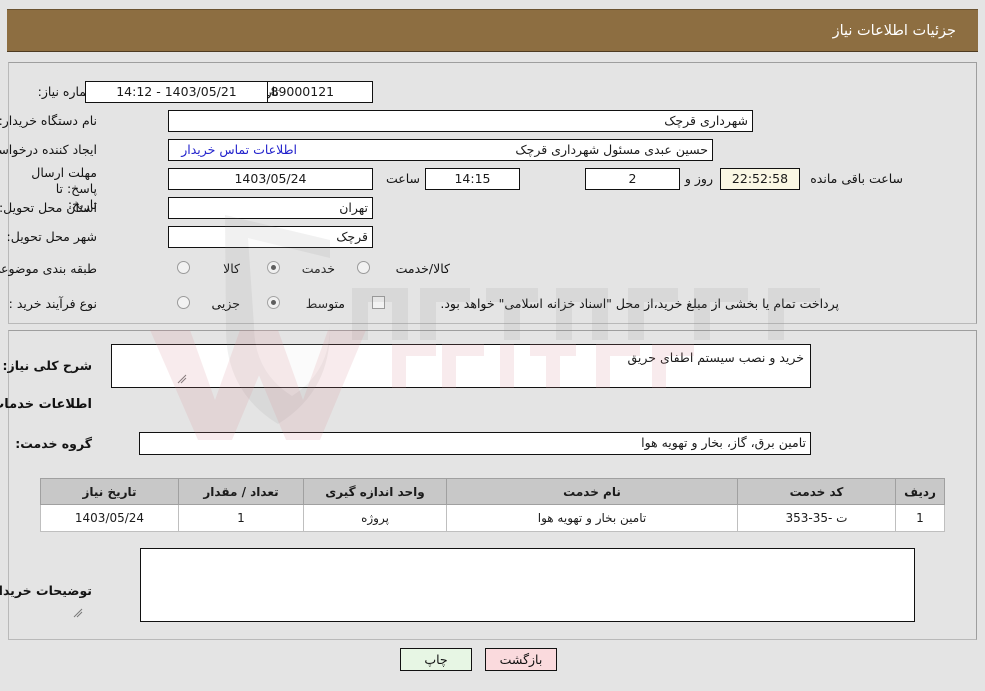 The height and width of the screenshot is (691, 985). What do you see at coordinates (375, 518) in the screenshot?
I see `td-unit: پروژه` at bounding box center [375, 518].